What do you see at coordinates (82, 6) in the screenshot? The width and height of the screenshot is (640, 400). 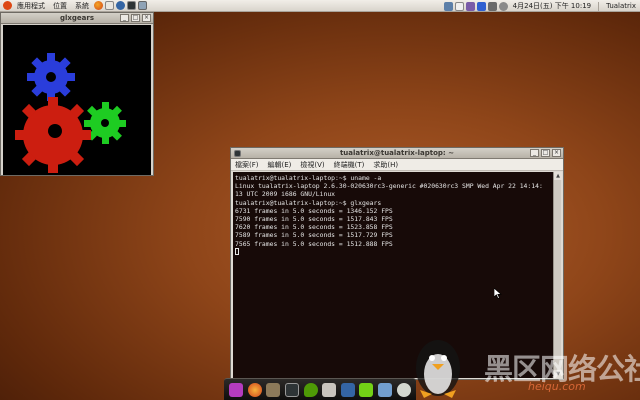 I see `menu-system: 系統` at bounding box center [82, 6].